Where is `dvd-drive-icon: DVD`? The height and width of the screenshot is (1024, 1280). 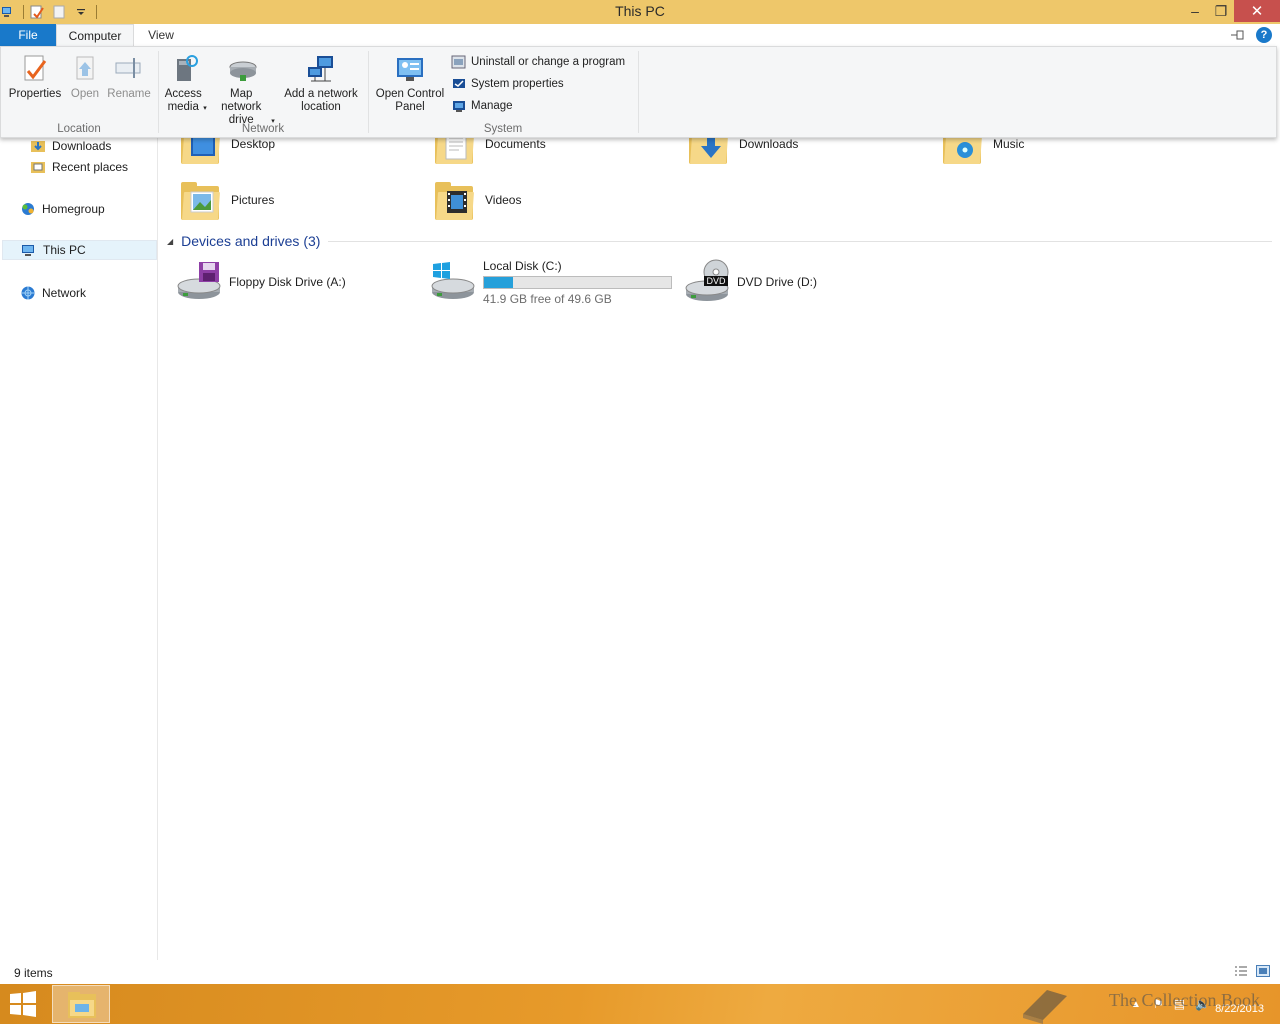 dvd-drive-icon: DVD is located at coordinates (707, 282).